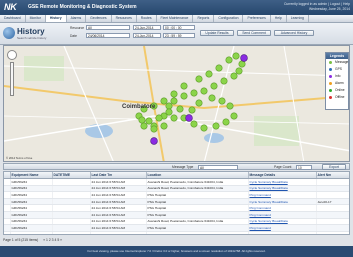 This screenshot has height=257, width=353. I want to click on start-date-input: 24-Jun-2014, so click(147, 27).